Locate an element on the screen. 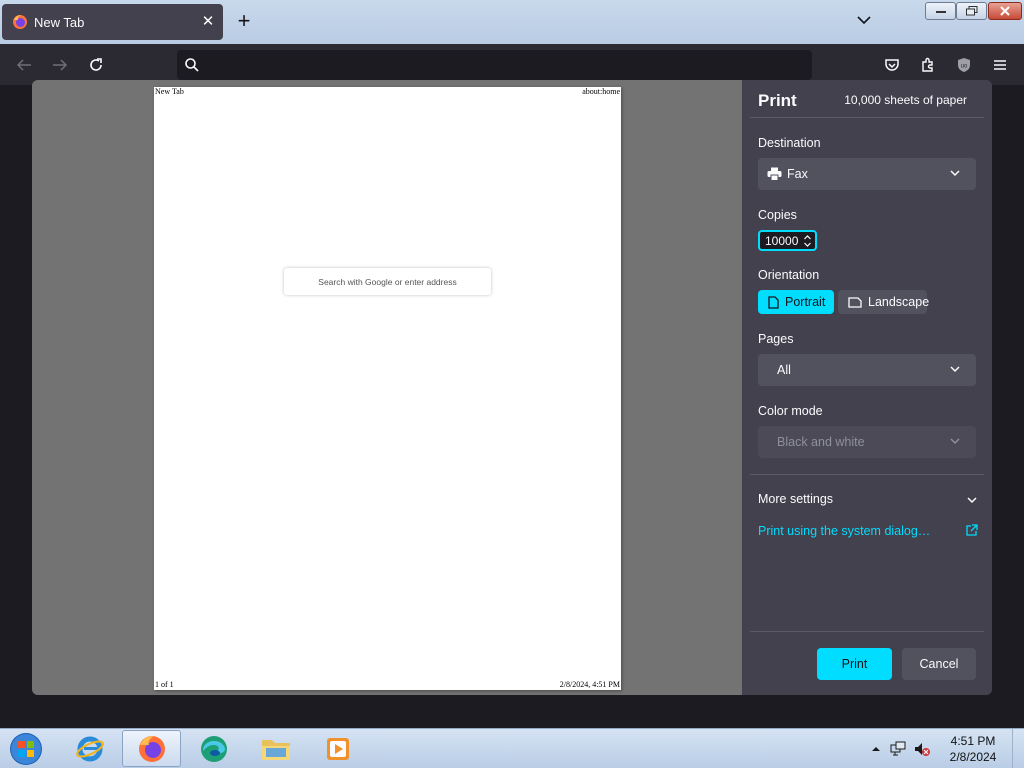 The width and height of the screenshot is (1024, 768). page-header-right: about:home is located at coordinates (601, 91).